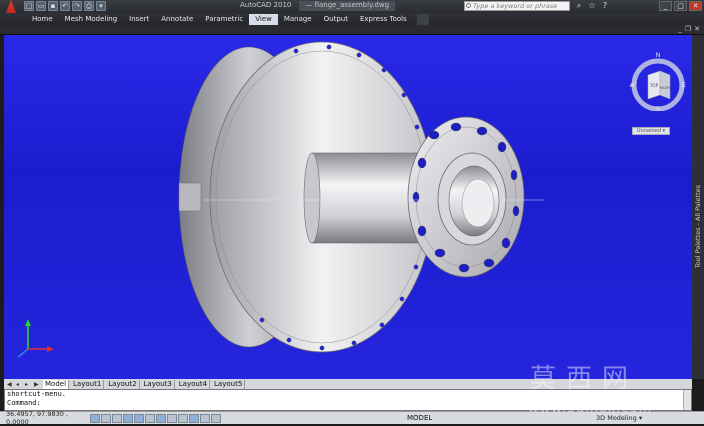 This screenshot has height=426, width=704. I want to click on viewcube-top-face: TOP, so click(654, 85).